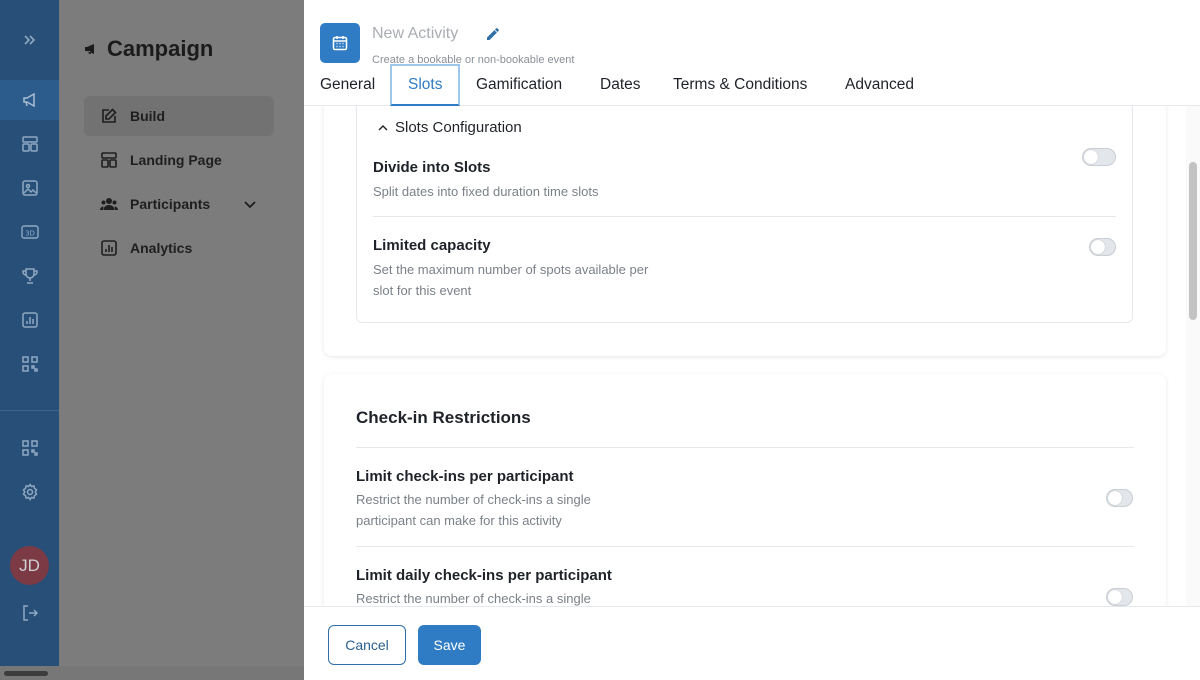 This screenshot has width=1200, height=680. I want to click on nav-item-landing-page: Landing Page, so click(179, 160).